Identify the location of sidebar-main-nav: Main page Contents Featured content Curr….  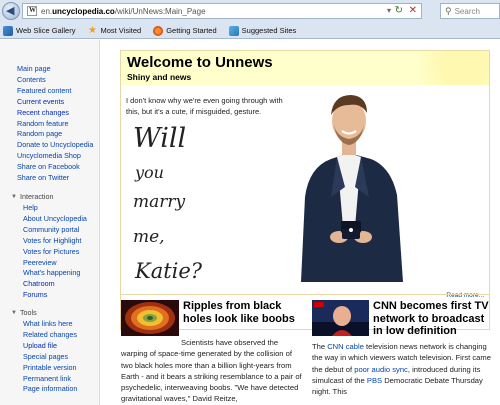
(55, 124).